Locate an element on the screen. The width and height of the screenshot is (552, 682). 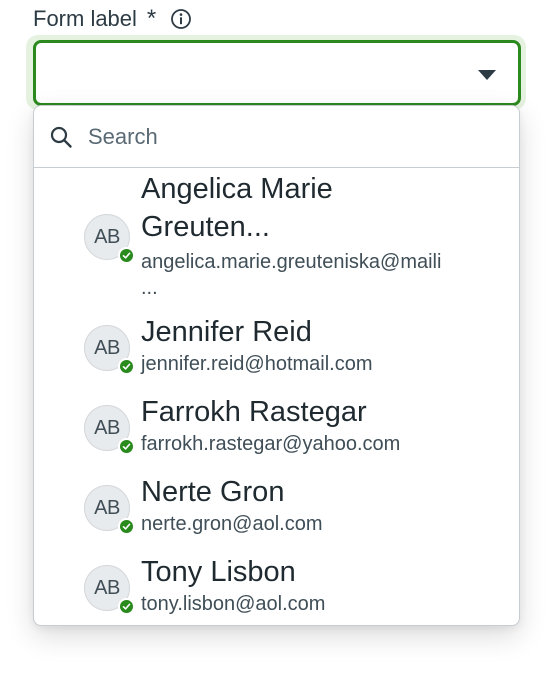
option-name: Tony Lisbon is located at coordinates (218, 572).